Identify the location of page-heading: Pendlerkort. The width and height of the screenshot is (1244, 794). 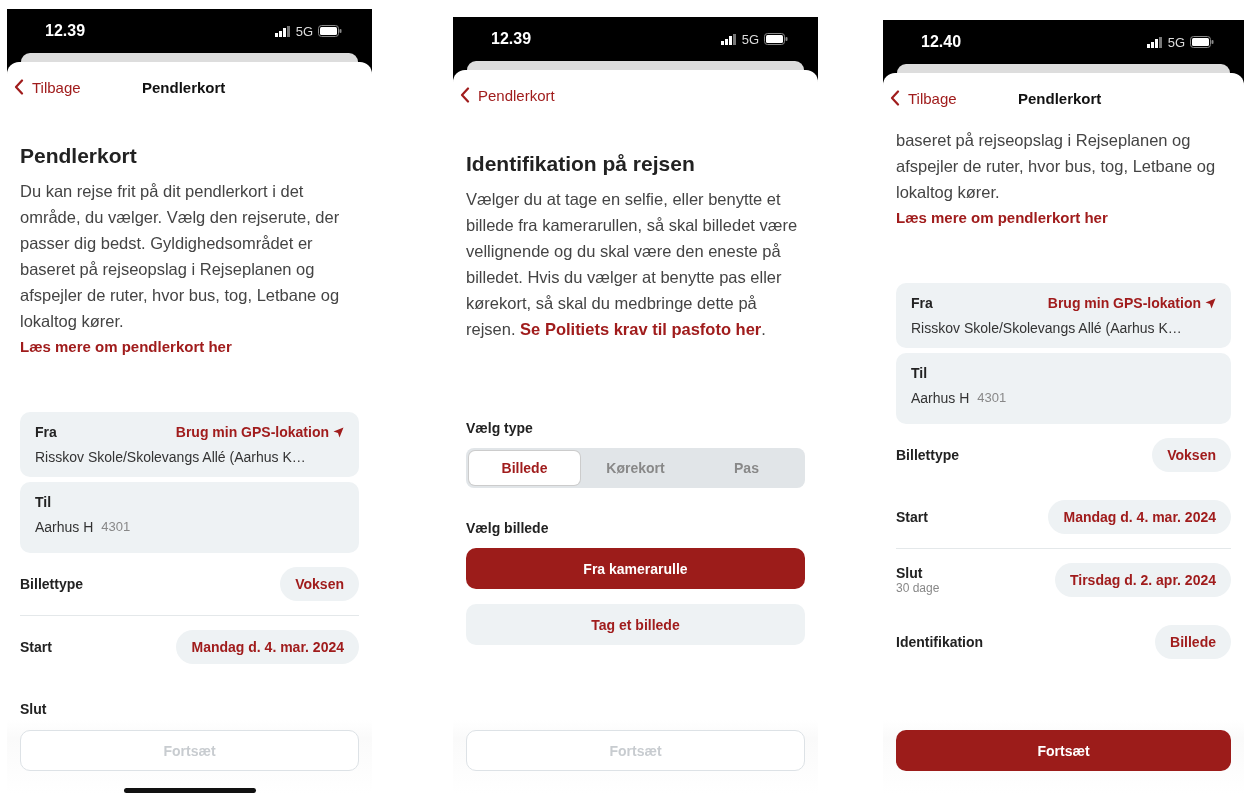
(79, 156).